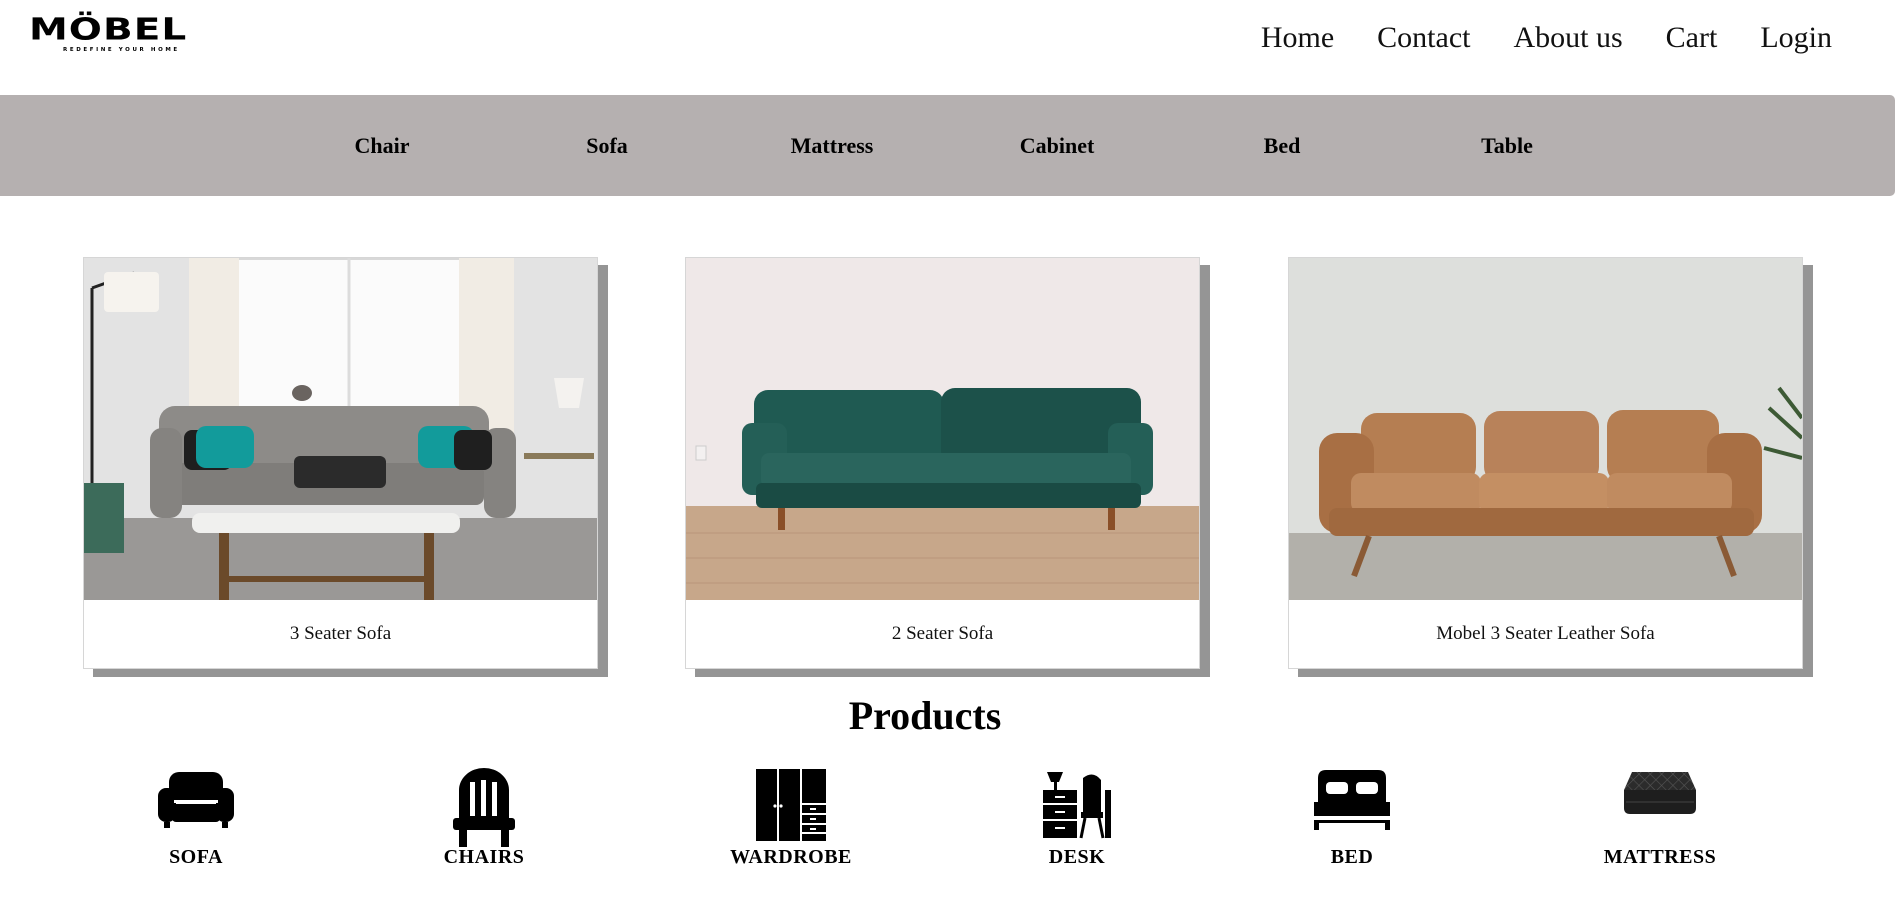 Image resolution: width=1895 pixels, height=911 pixels. What do you see at coordinates (1423, 38) in the screenshot?
I see `nav-contact-link: Contact` at bounding box center [1423, 38].